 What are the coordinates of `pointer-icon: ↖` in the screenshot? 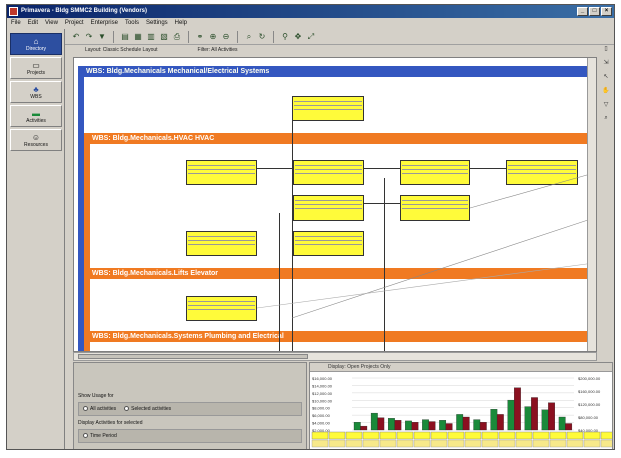 It's located at (606, 80).